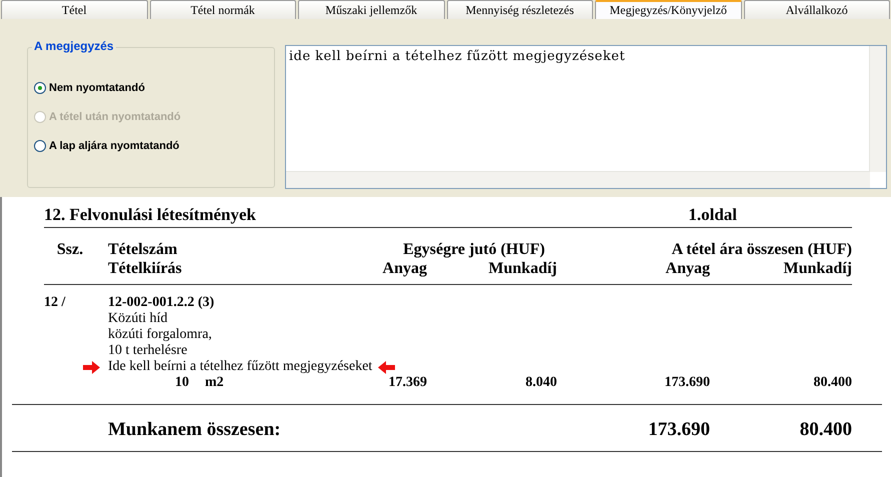  What do you see at coordinates (97, 88) in the screenshot?
I see `radio-label: Nem nyomtatandó` at bounding box center [97, 88].